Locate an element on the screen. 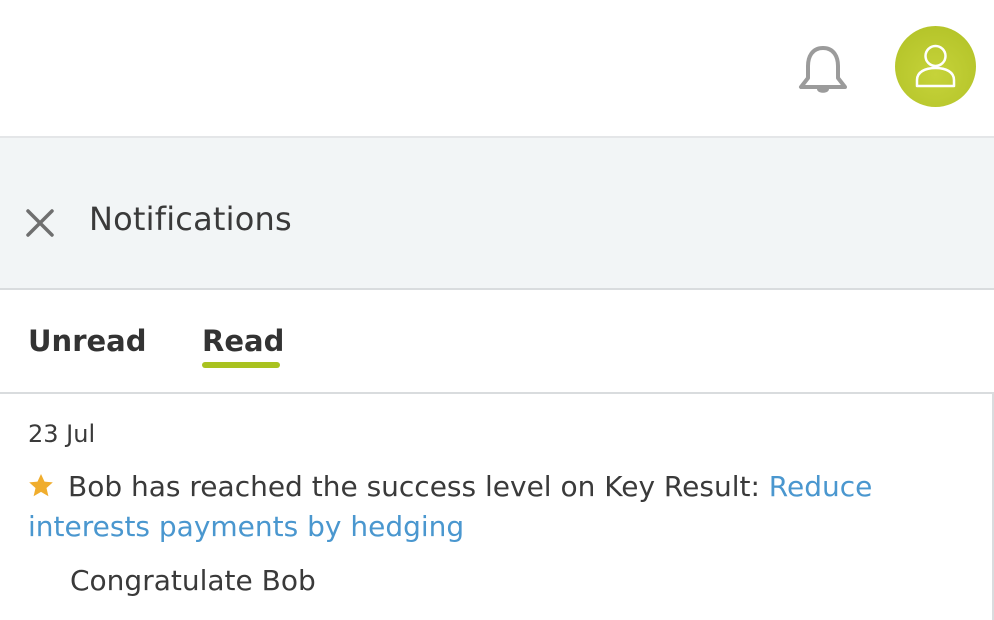 The height and width of the screenshot is (620, 994). star-icon is located at coordinates (41, 489).